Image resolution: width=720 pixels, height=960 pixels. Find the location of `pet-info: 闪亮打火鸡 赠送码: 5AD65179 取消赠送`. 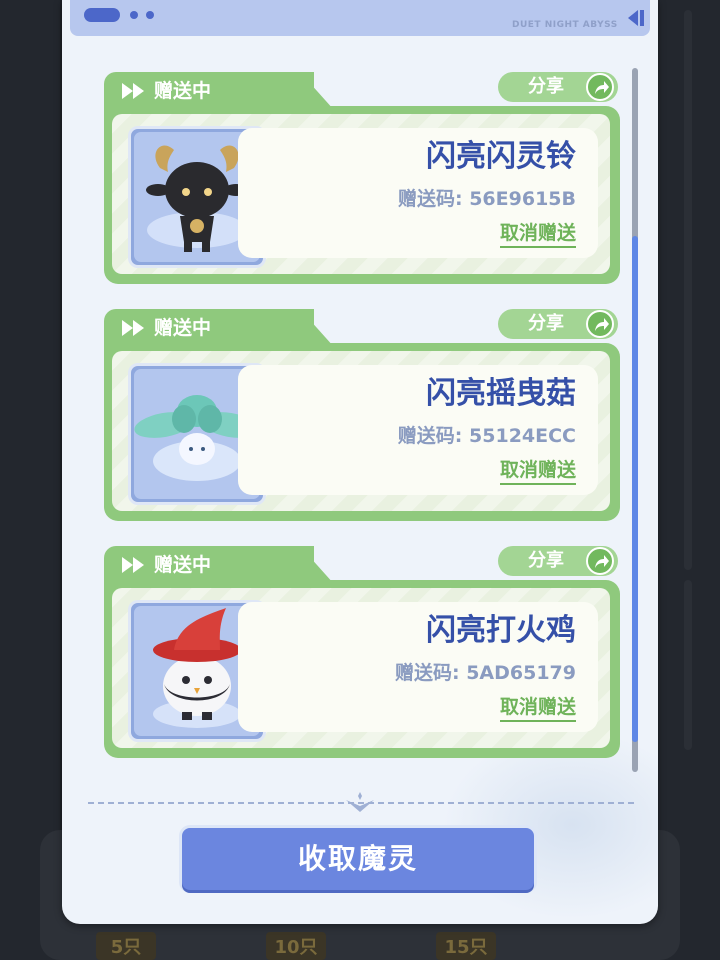

pet-info: 闪亮打火鸡 赠送码: 5AD65179 取消赠送 is located at coordinates (418, 667).